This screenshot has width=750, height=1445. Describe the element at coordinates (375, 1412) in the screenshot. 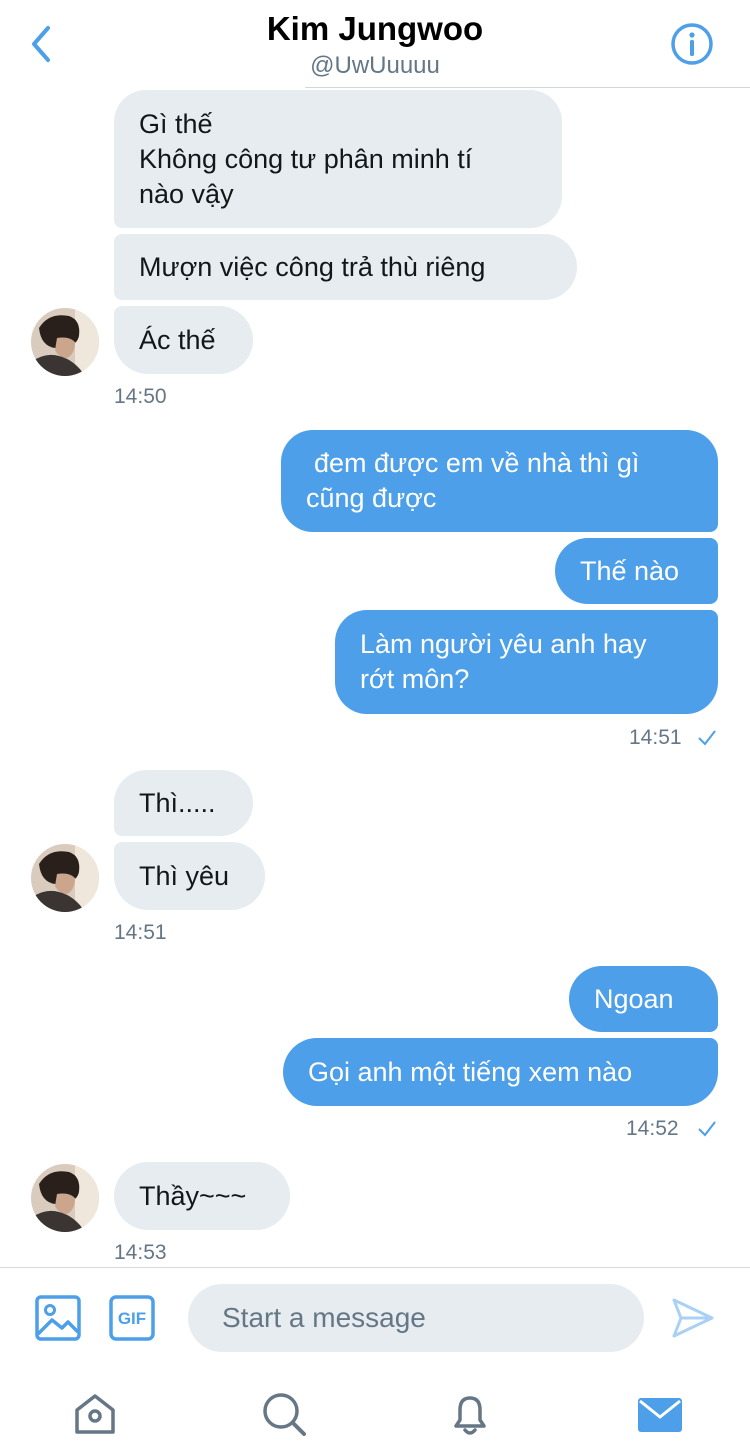

I see `bottom-tab-bar` at that location.